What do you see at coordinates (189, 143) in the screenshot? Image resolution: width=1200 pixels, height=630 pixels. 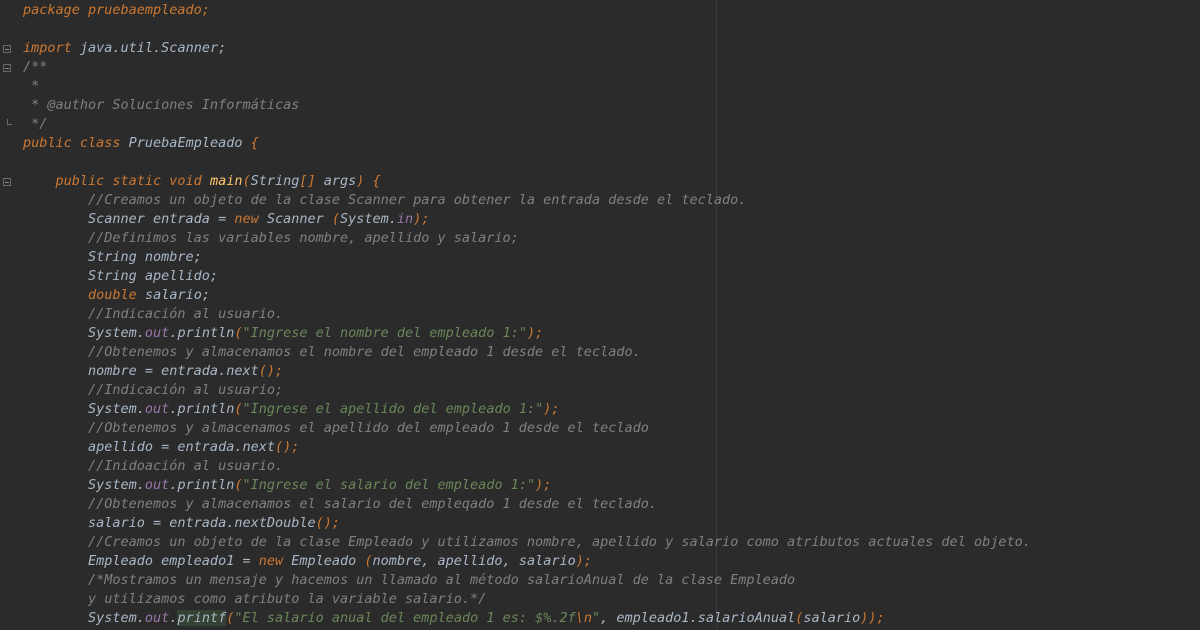 I see `code-token: PruebaEmpleado` at bounding box center [189, 143].